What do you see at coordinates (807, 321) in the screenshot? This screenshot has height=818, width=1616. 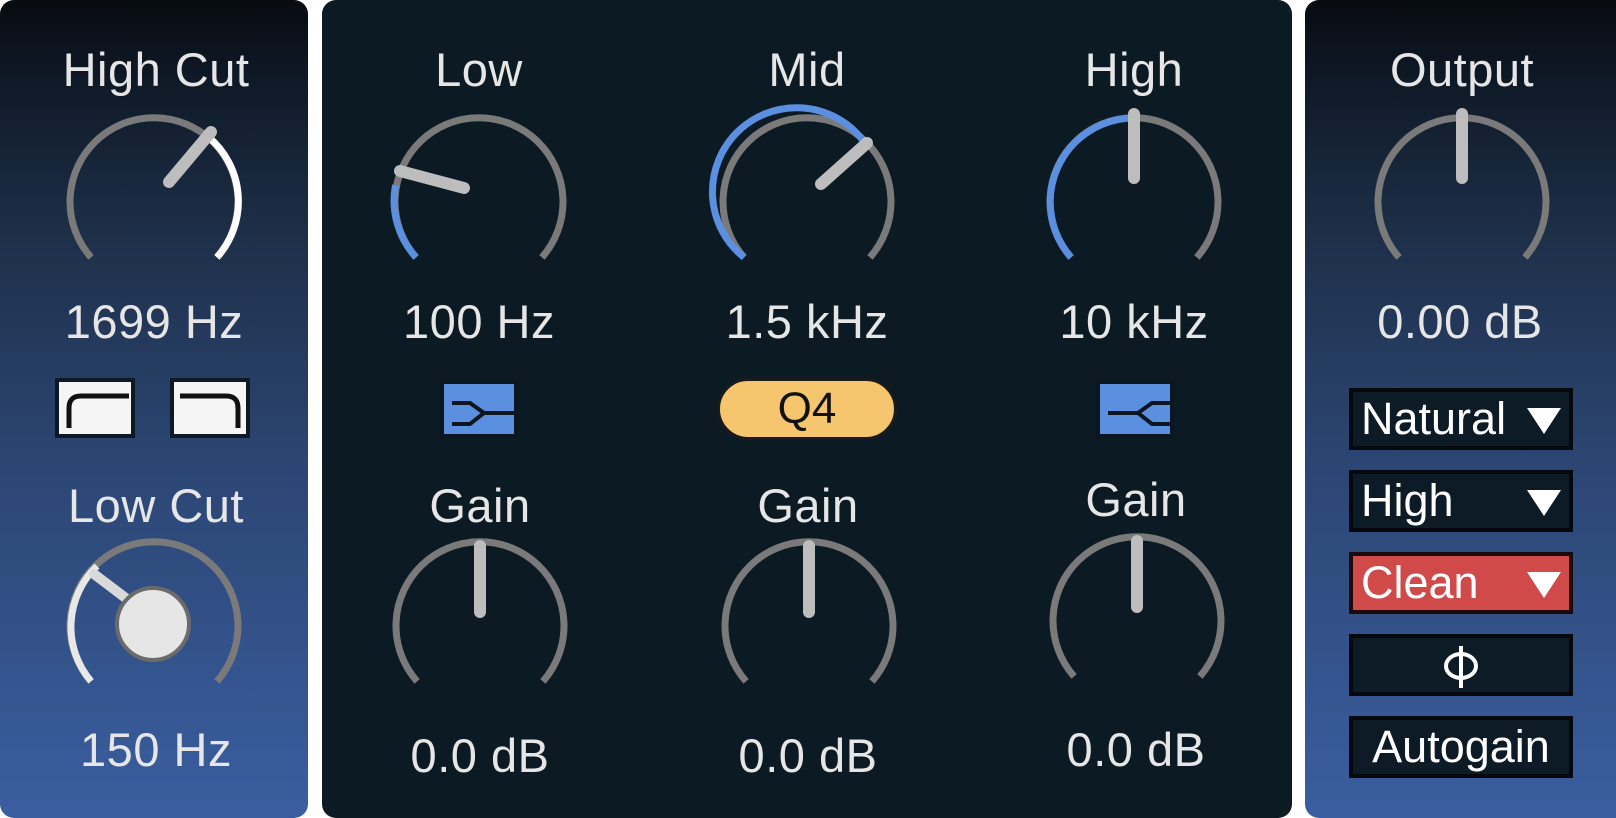 I see `mid-freq-value: 1.5 kHz` at bounding box center [807, 321].